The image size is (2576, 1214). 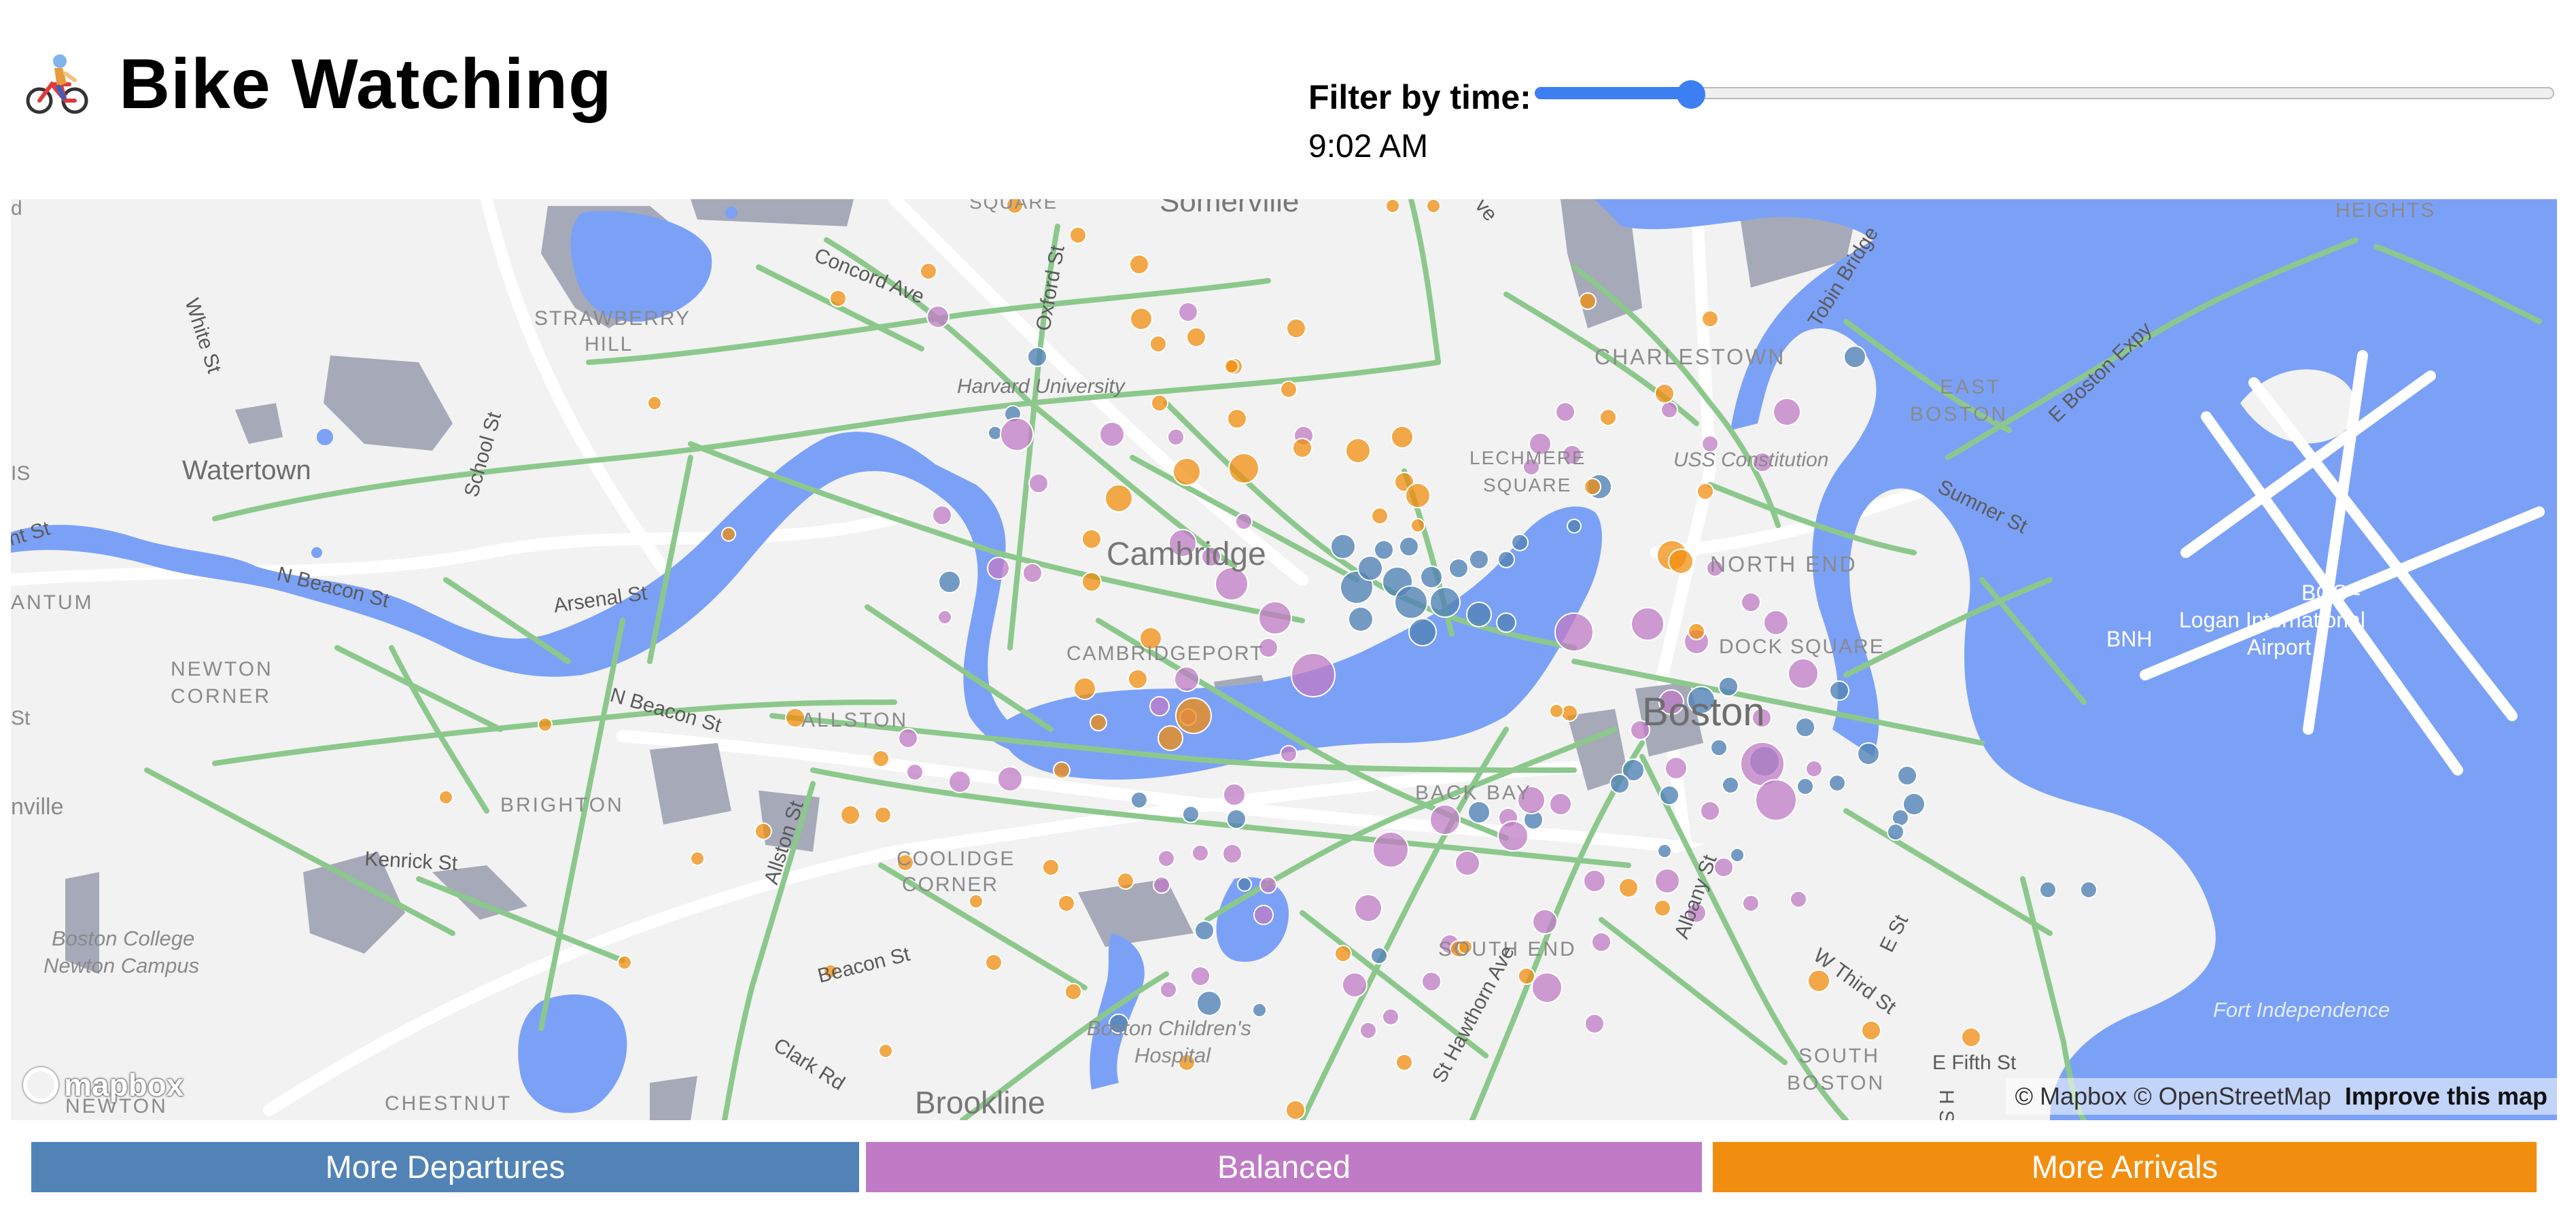 I want to click on label-topsq: SQUARE, so click(x=1013, y=206).